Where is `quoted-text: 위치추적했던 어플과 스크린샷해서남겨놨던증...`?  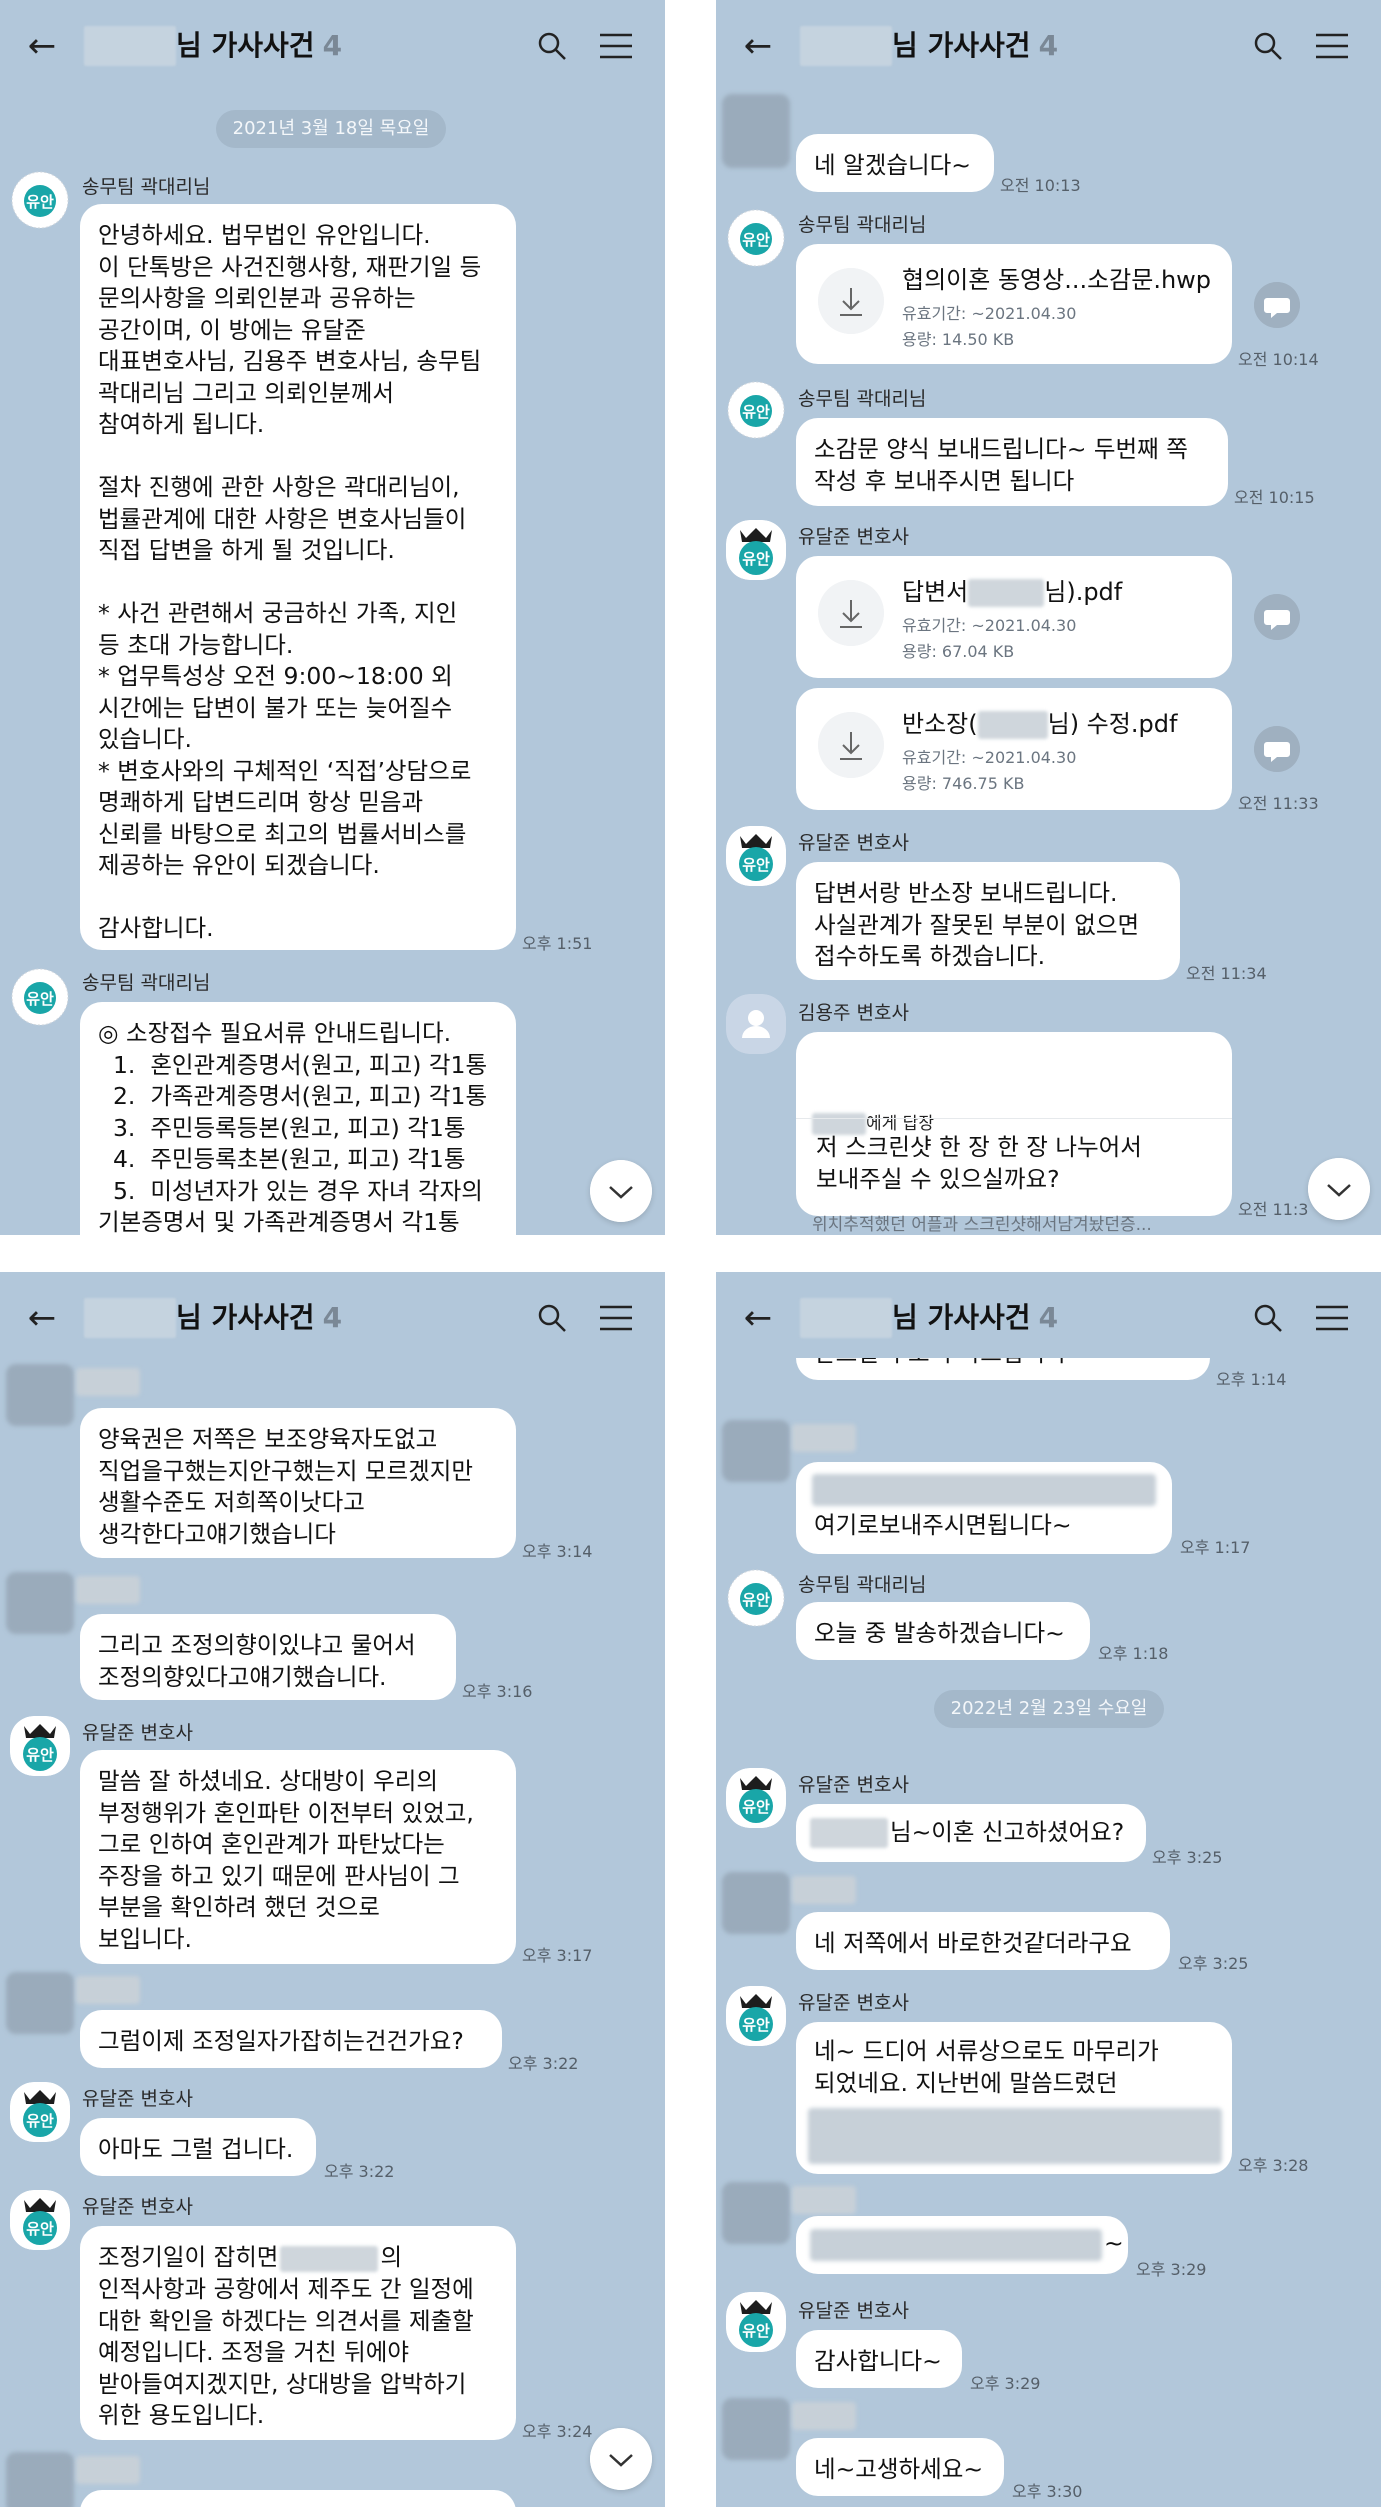 quoted-text: 위치추적했던 어플과 스크린샷해서남겨놨던증... is located at coordinates (982, 1224).